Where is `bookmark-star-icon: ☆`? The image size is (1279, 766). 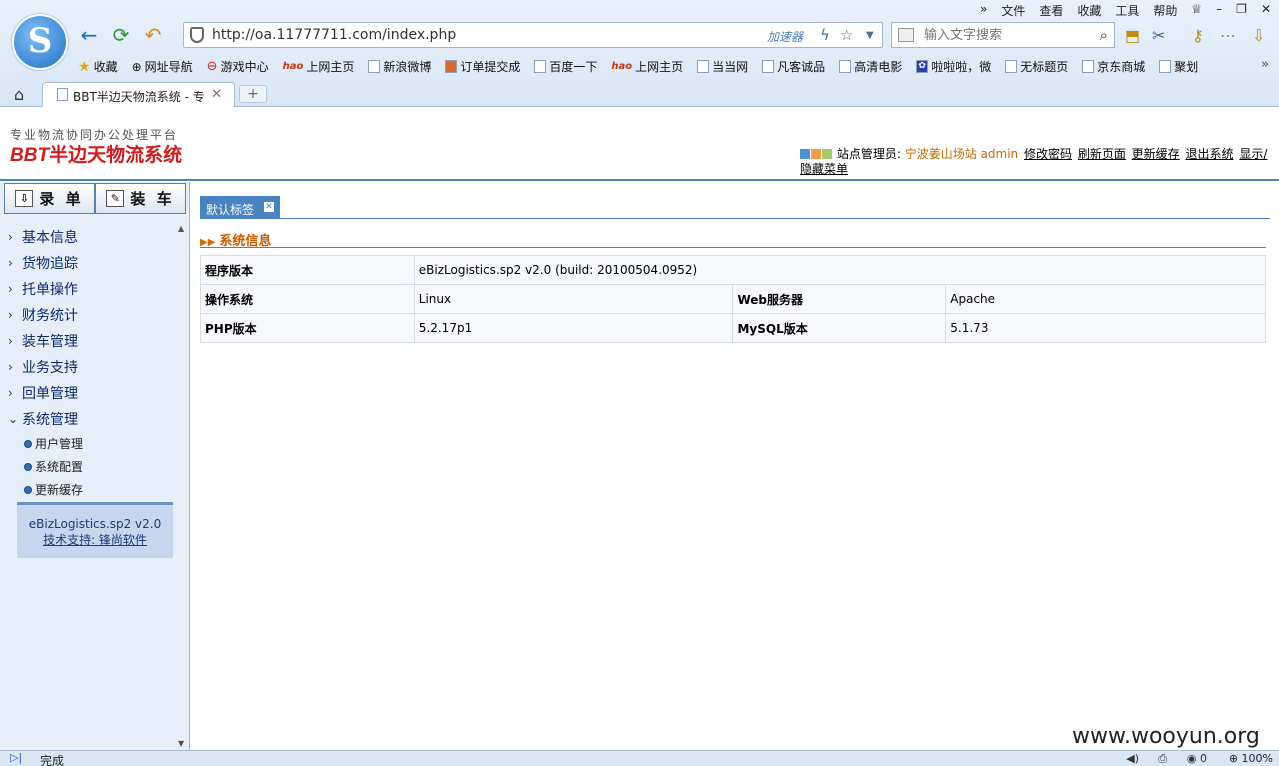
bookmark-star-icon: ☆ is located at coordinates (846, 35).